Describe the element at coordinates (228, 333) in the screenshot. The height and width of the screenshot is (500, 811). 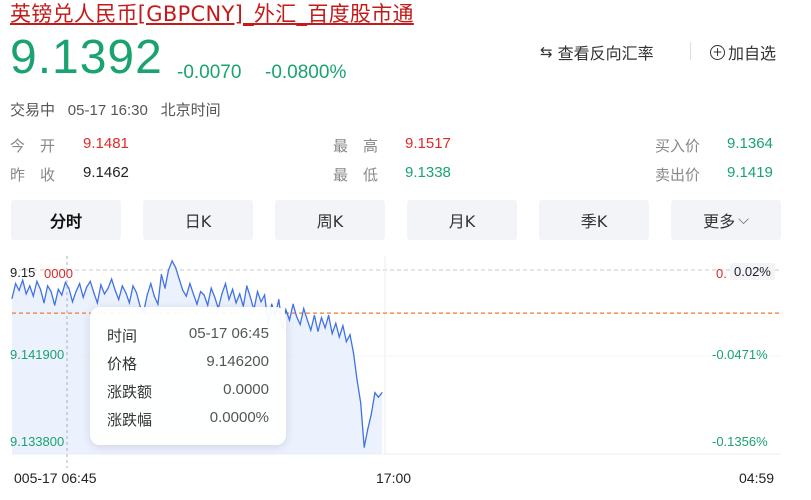
I see `tooltip-time-value: 05-17 06:45` at that location.